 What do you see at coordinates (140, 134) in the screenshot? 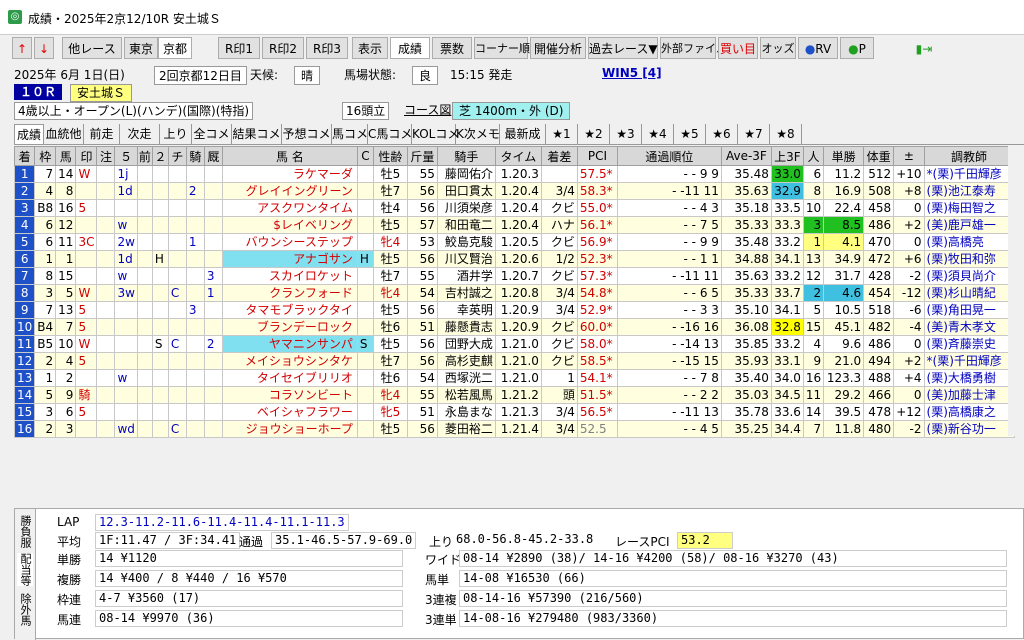
I see `tab-3: 次走` at bounding box center [140, 134].